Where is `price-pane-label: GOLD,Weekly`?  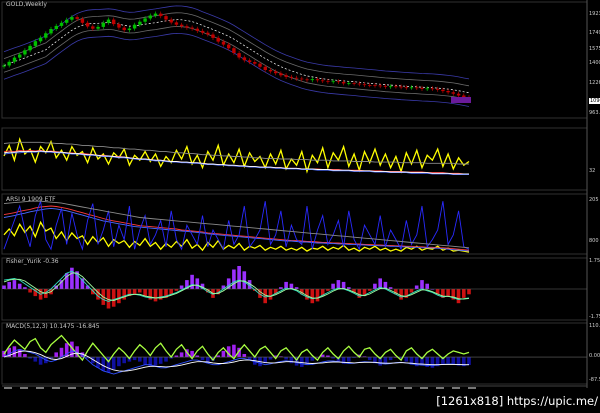 price-pane-label: GOLD,Weekly is located at coordinates (26, 4).